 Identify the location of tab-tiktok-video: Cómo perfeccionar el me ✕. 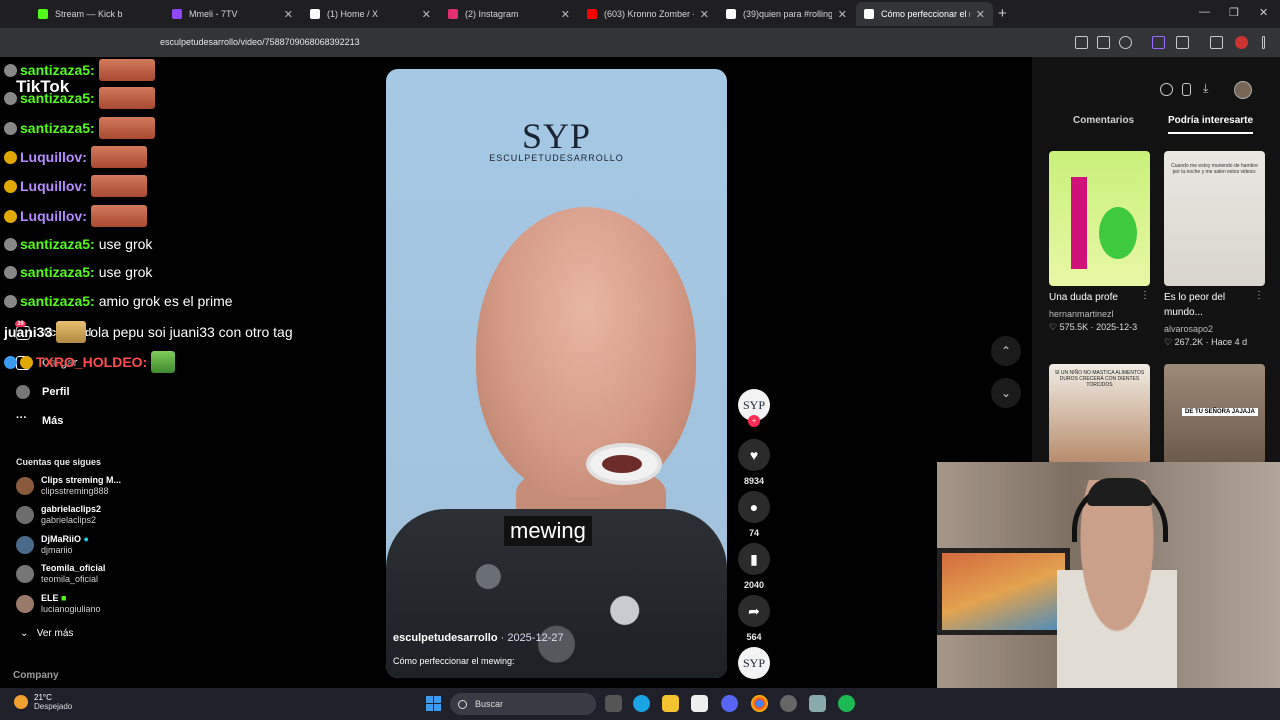
(924, 14).